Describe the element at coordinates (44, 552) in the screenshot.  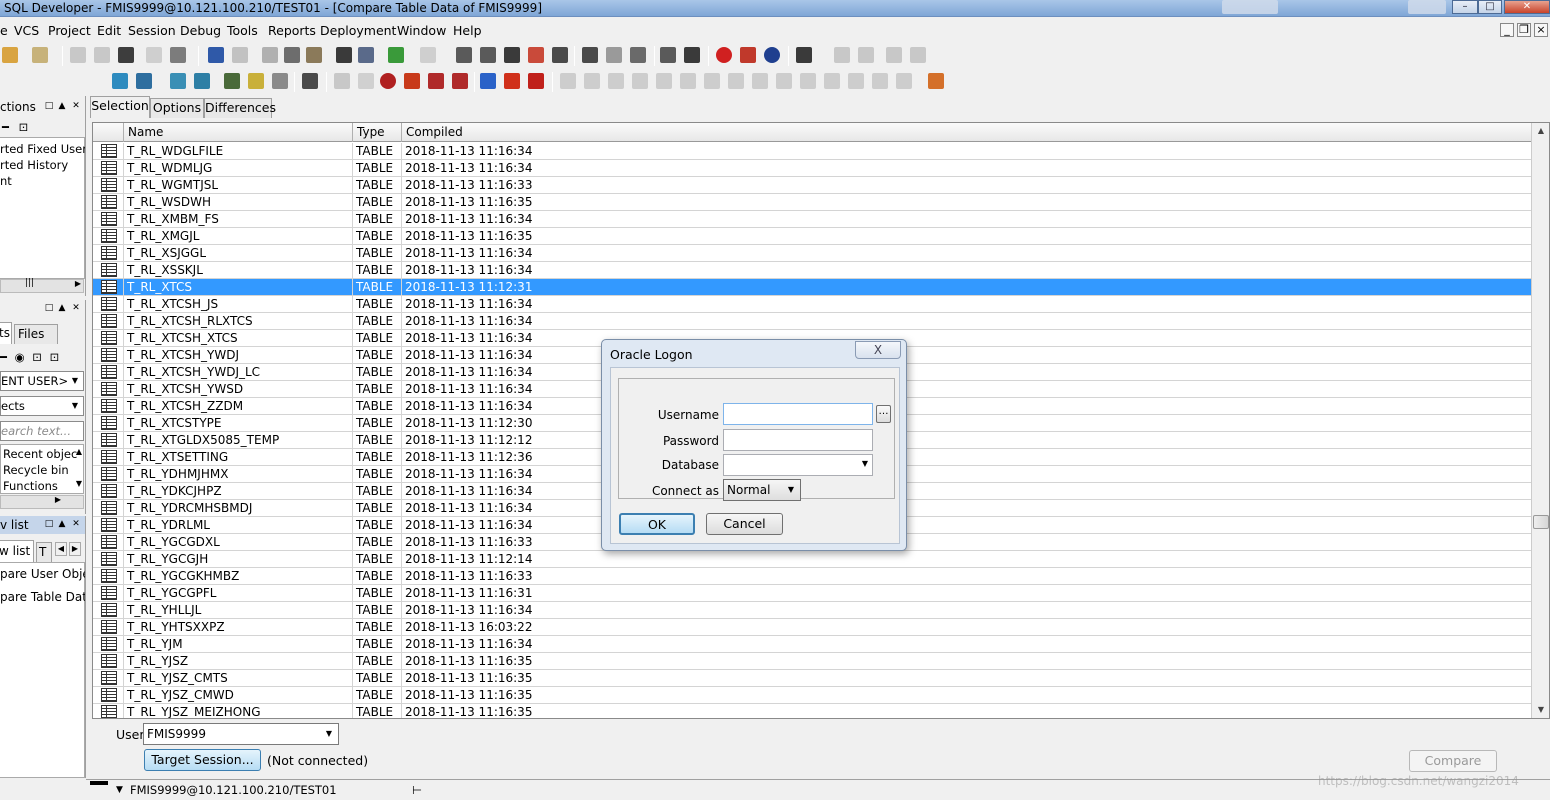
I see `tab-other: T` at that location.